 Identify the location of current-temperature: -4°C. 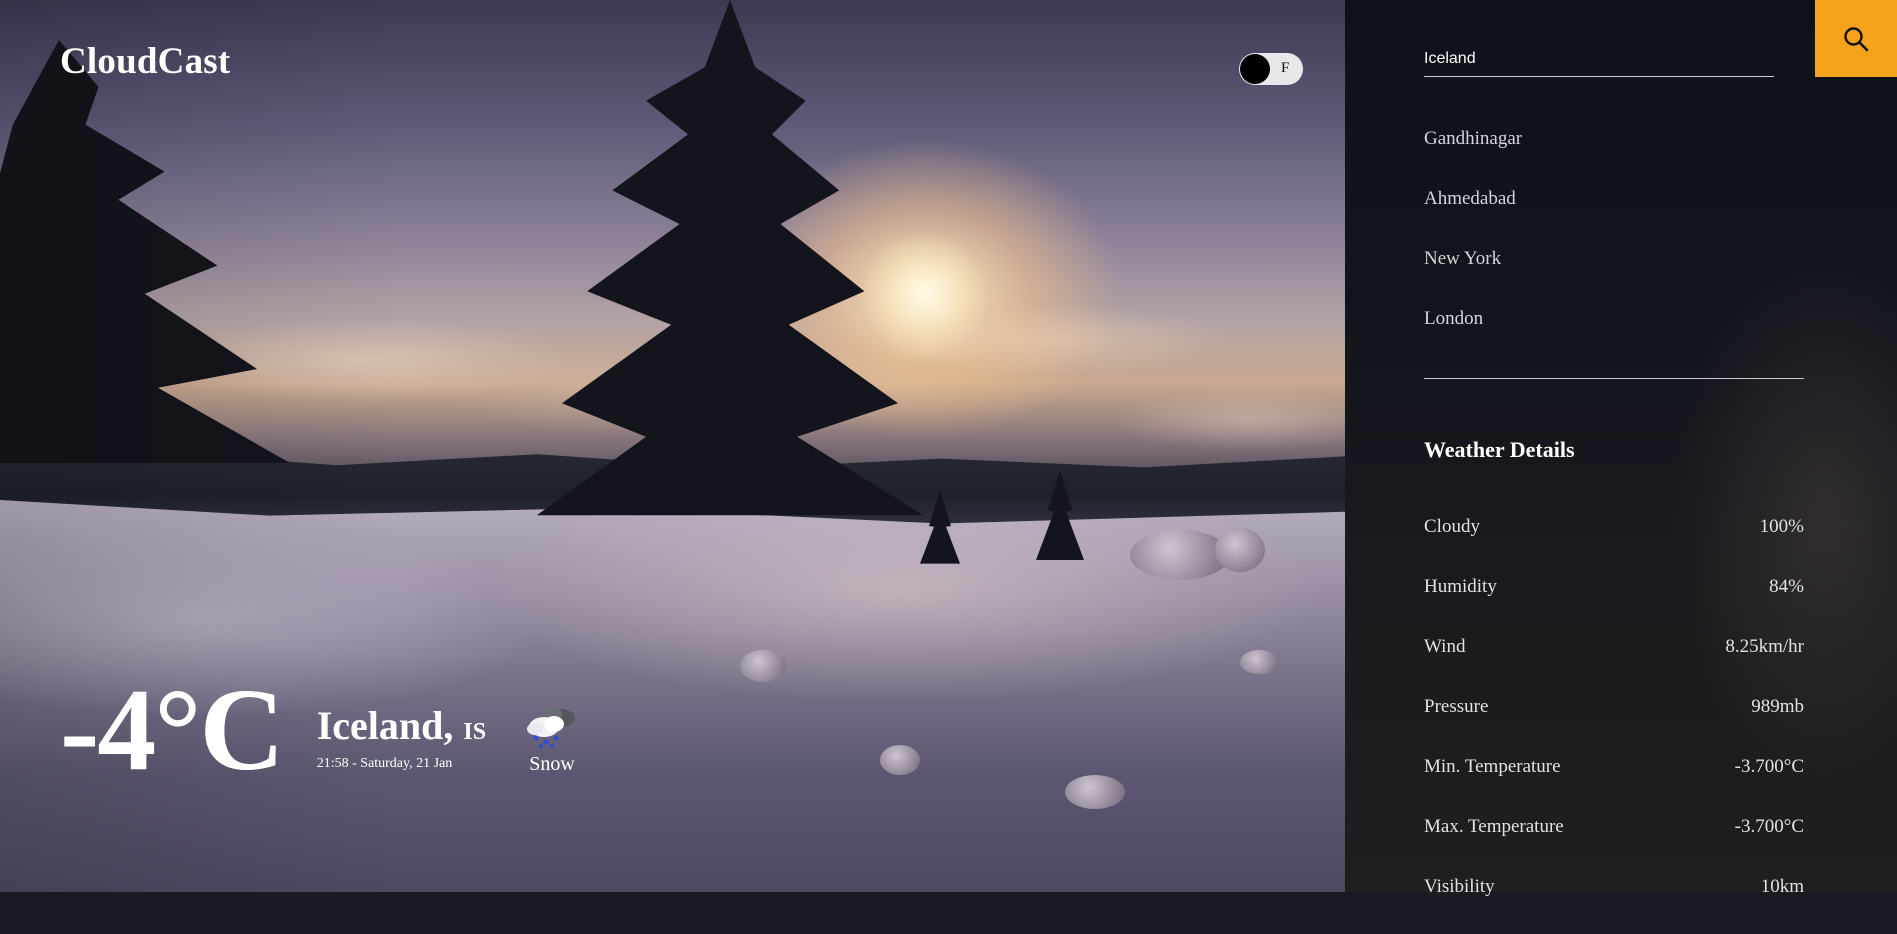
(172, 729).